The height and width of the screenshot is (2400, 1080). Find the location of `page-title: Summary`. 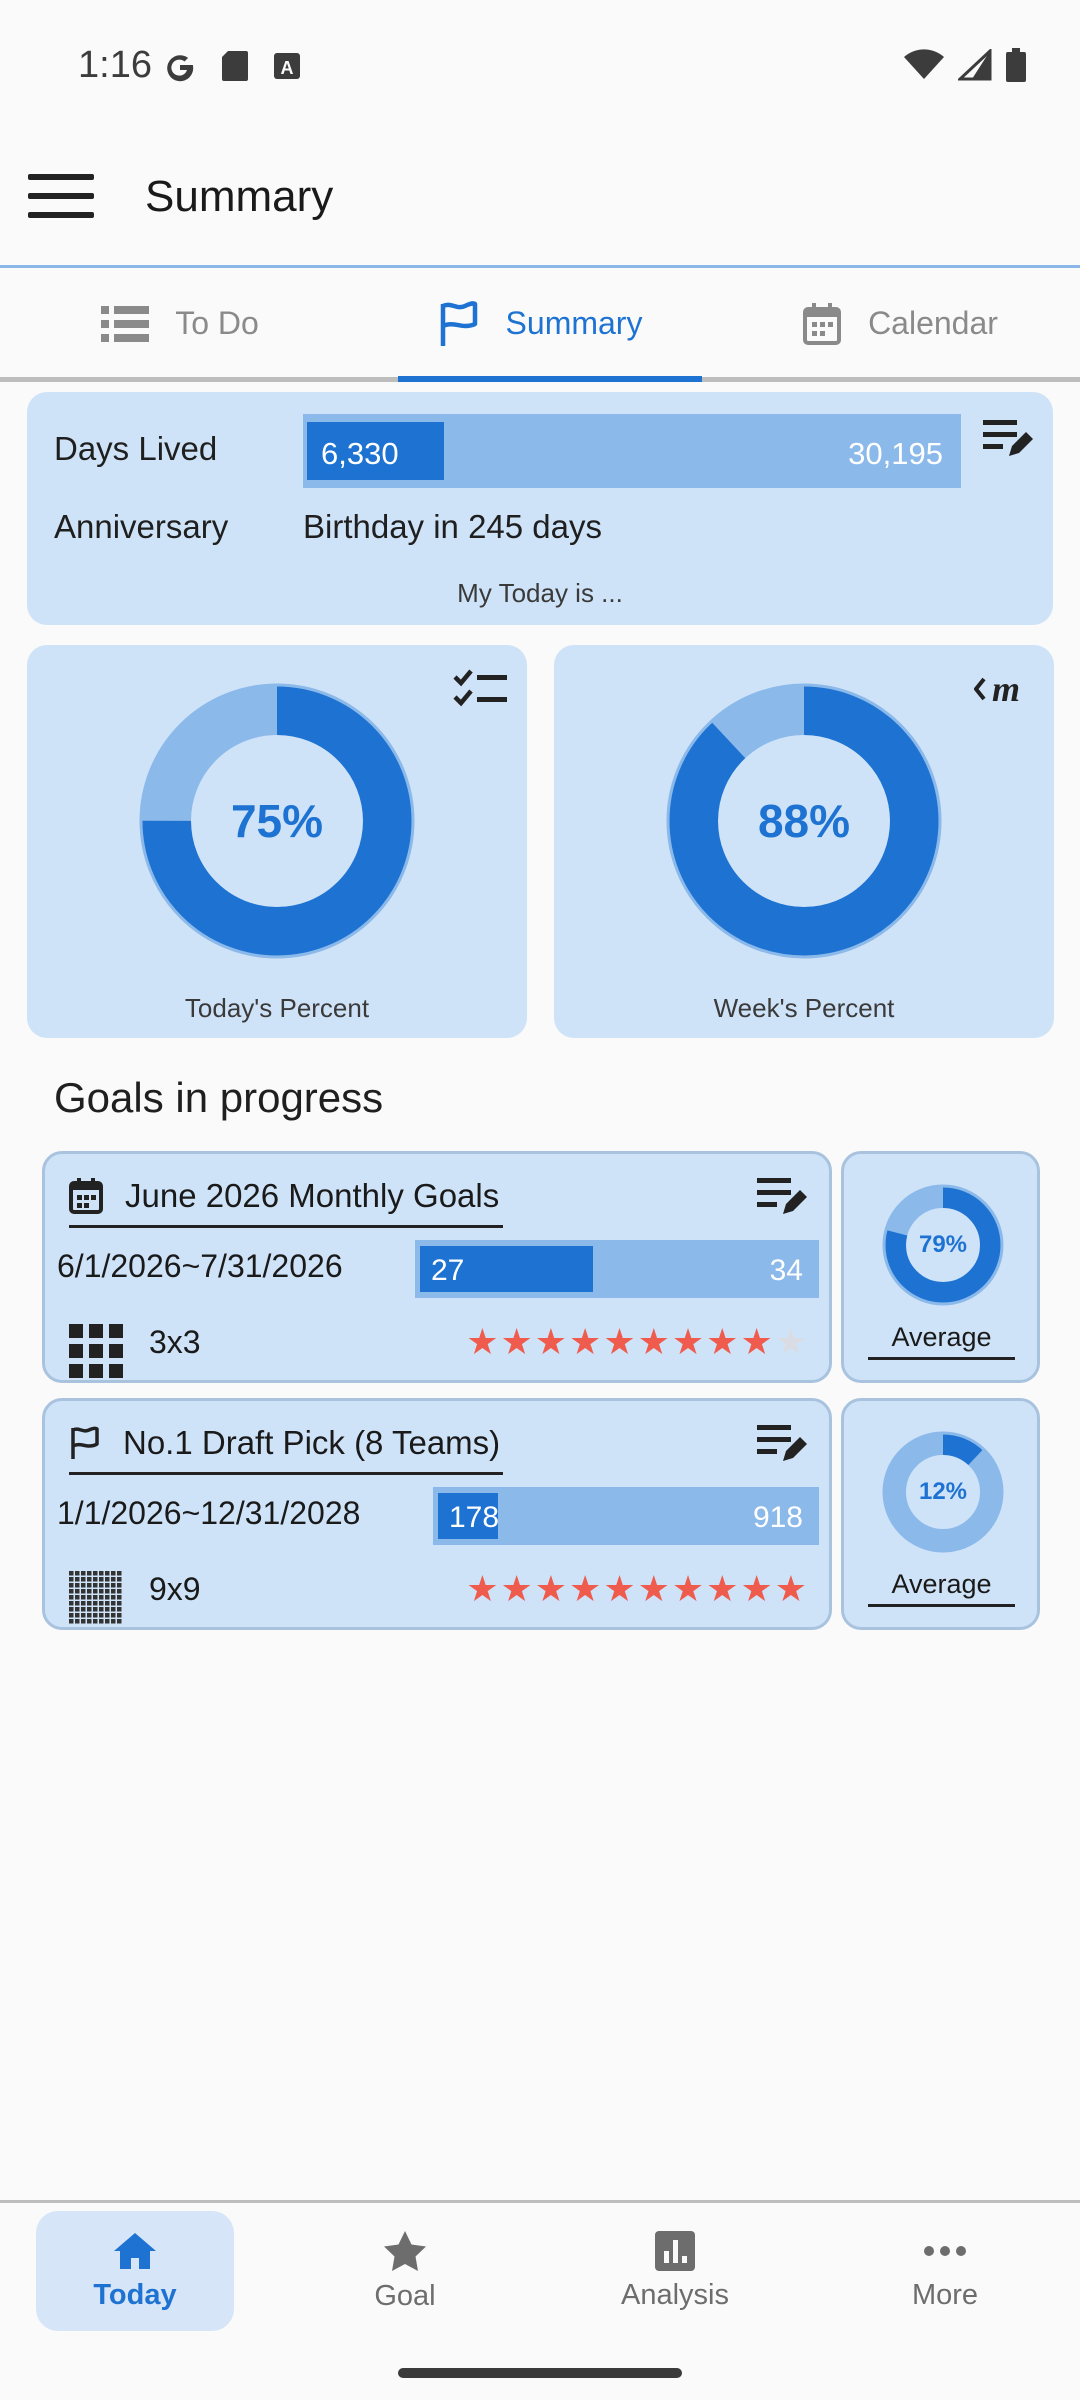

page-title: Summary is located at coordinates (239, 196).